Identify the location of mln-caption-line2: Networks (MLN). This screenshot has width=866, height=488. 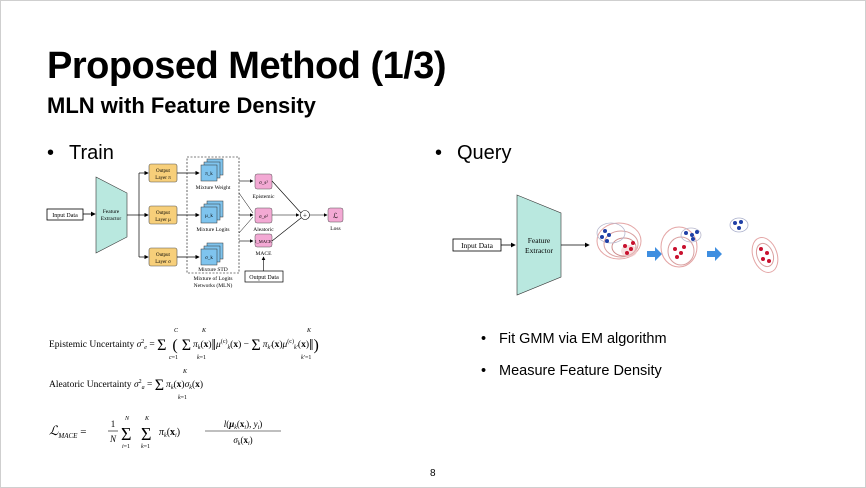
(213, 285).